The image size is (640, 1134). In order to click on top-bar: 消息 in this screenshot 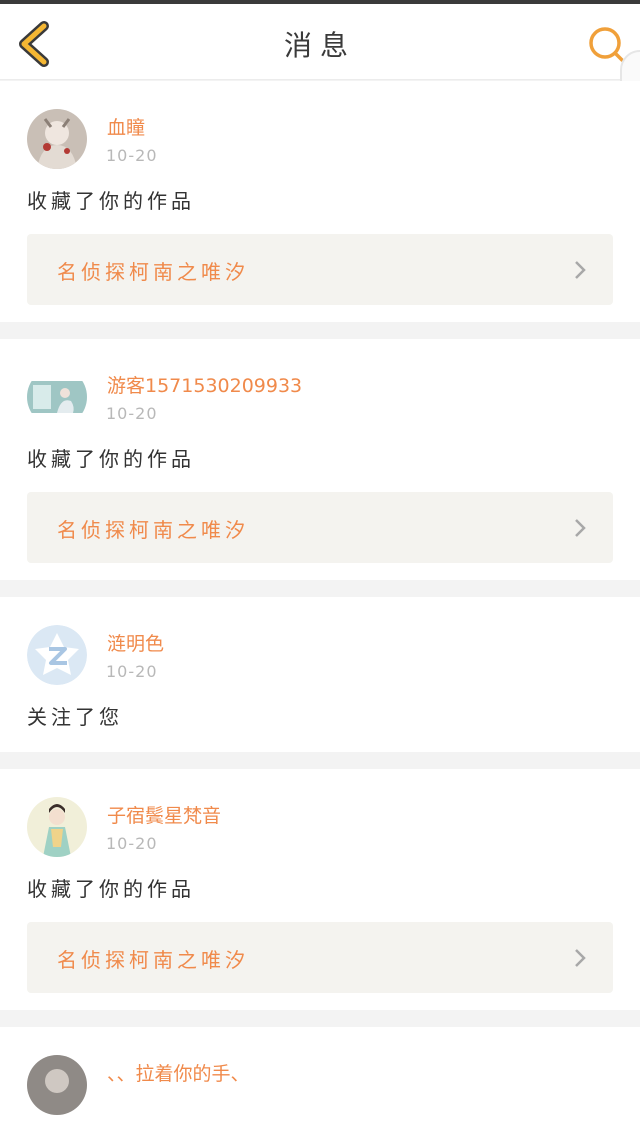, I will do `click(320, 85)`.